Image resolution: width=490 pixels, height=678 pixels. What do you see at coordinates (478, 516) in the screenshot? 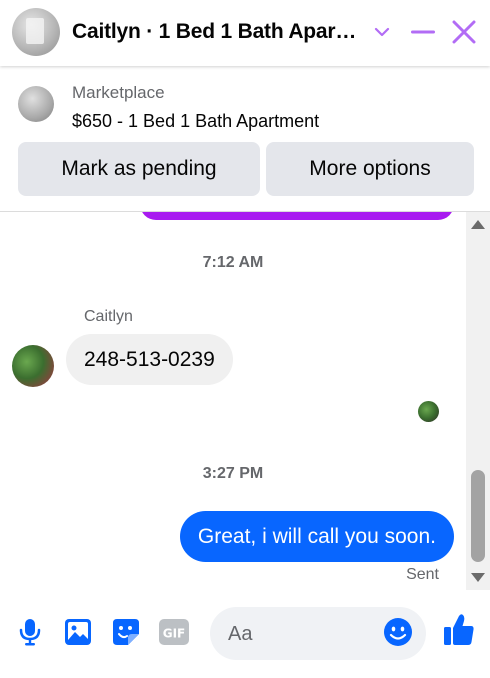
I see `scrollbar-thumb` at bounding box center [478, 516].